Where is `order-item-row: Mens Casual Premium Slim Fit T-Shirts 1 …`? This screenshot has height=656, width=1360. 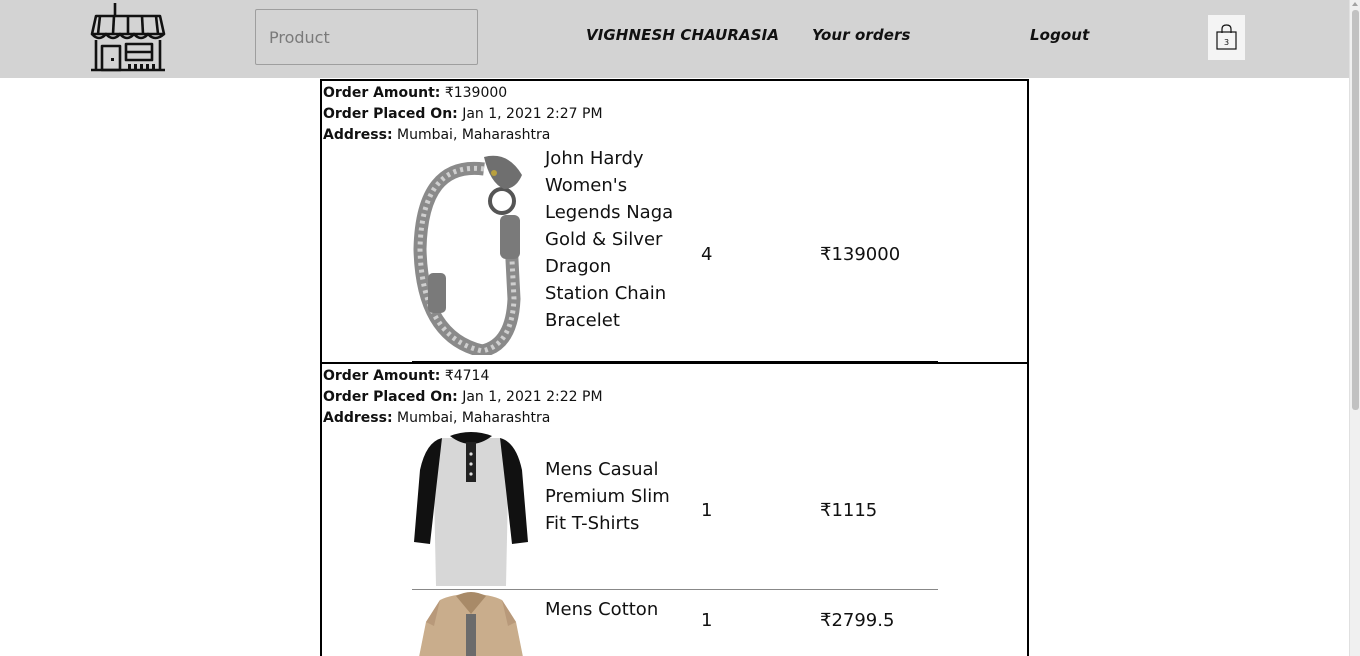 order-item-row: Mens Casual Premium Slim Fit T-Shirts 1 … is located at coordinates (675, 509).